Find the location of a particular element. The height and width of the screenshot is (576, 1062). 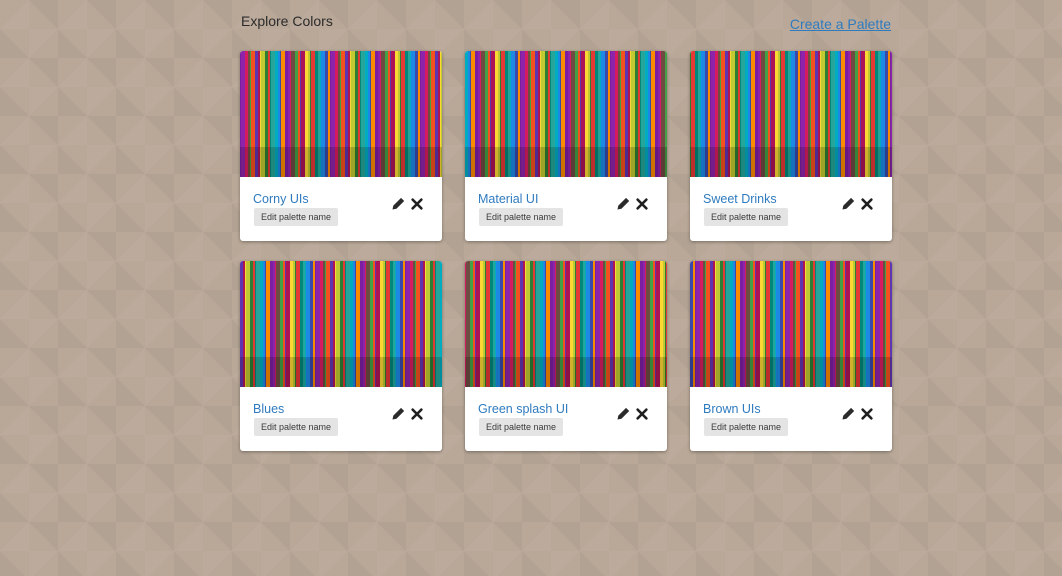

palette-card: Material UI Edit palette name is located at coordinates (566, 146).